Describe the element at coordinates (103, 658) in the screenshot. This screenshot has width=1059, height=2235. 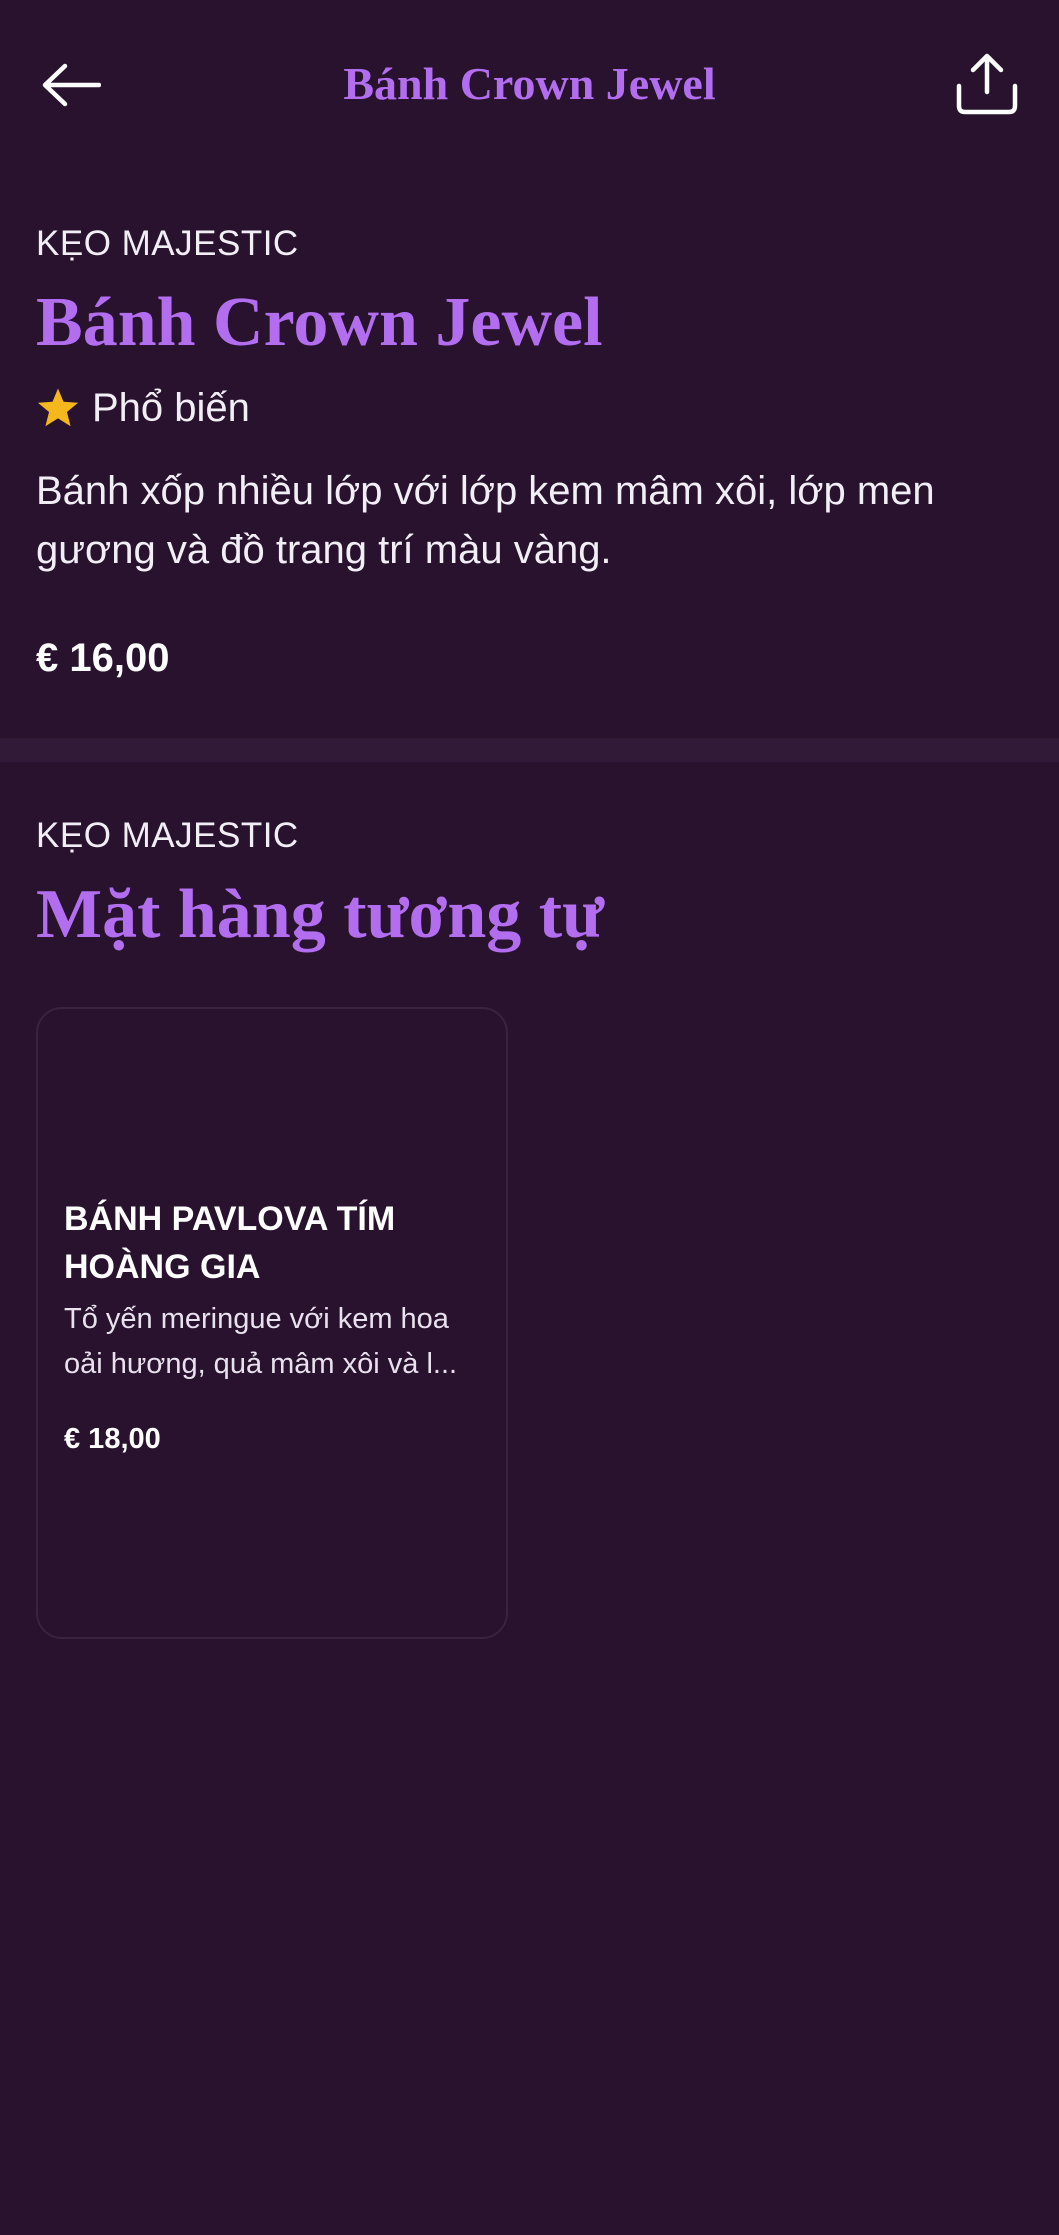
I see `product-price: € 16,00` at that location.